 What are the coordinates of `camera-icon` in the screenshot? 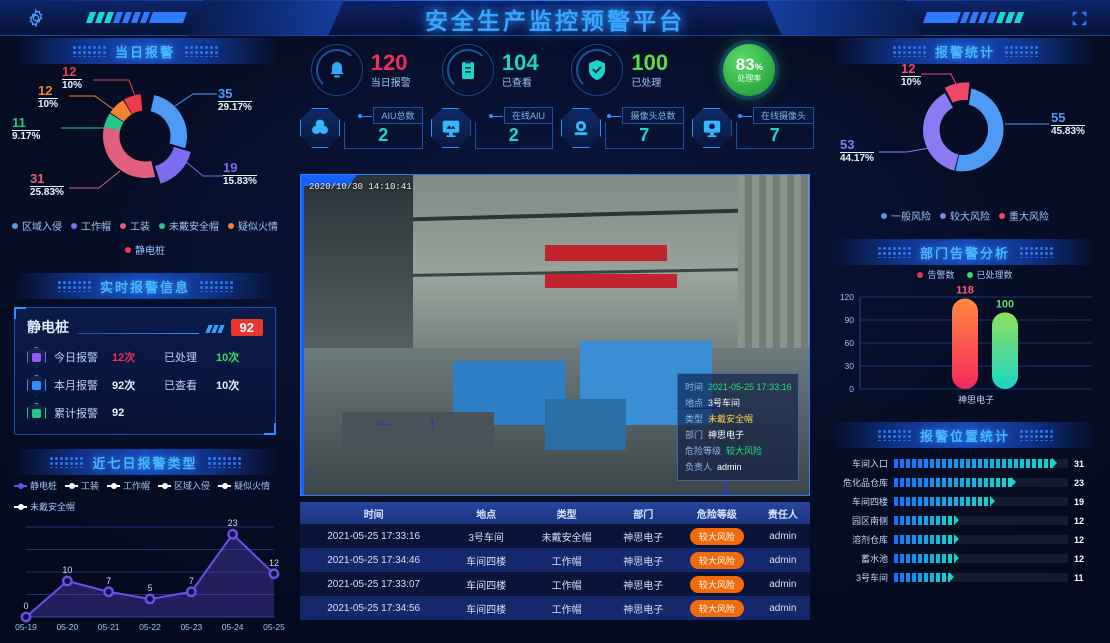 It's located at (581, 128).